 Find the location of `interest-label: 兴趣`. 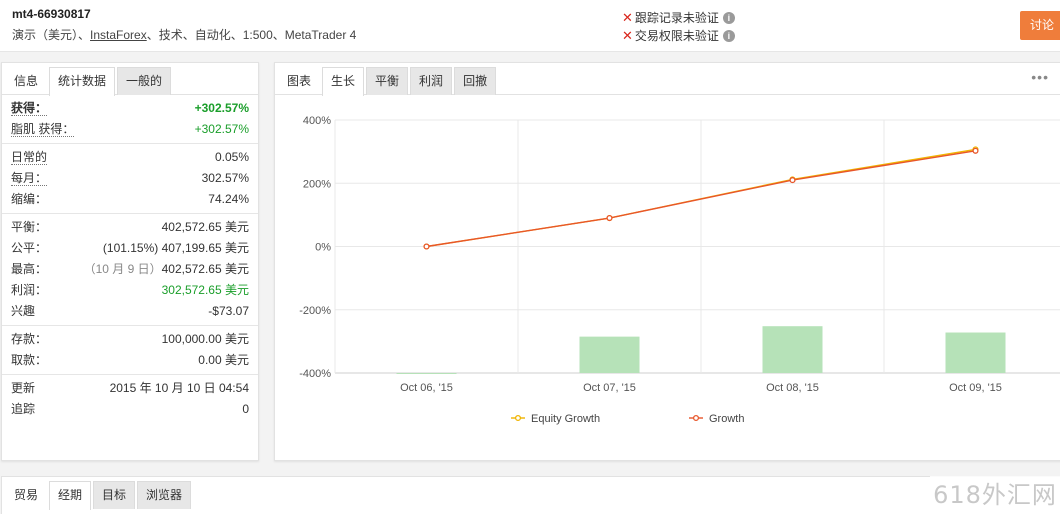

interest-label: 兴趣 is located at coordinates (23, 311).